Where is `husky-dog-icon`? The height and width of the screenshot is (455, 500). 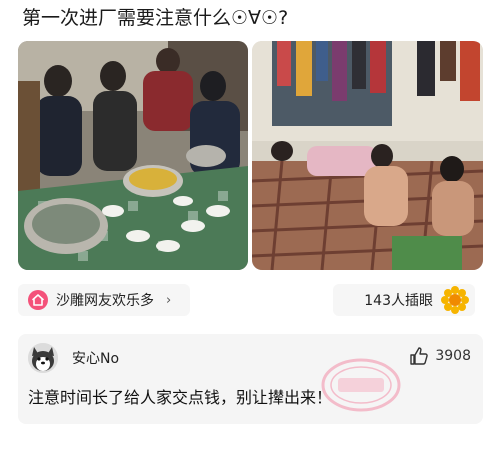
husky-dog-icon is located at coordinates (43, 358).